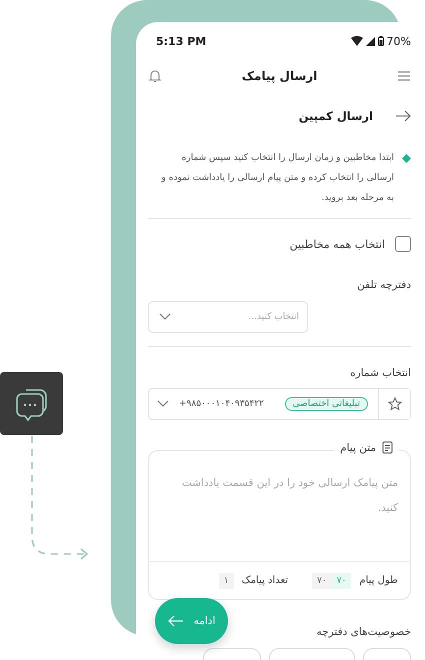  Describe the element at coordinates (406, 158) in the screenshot. I see `bullet-icon` at that location.